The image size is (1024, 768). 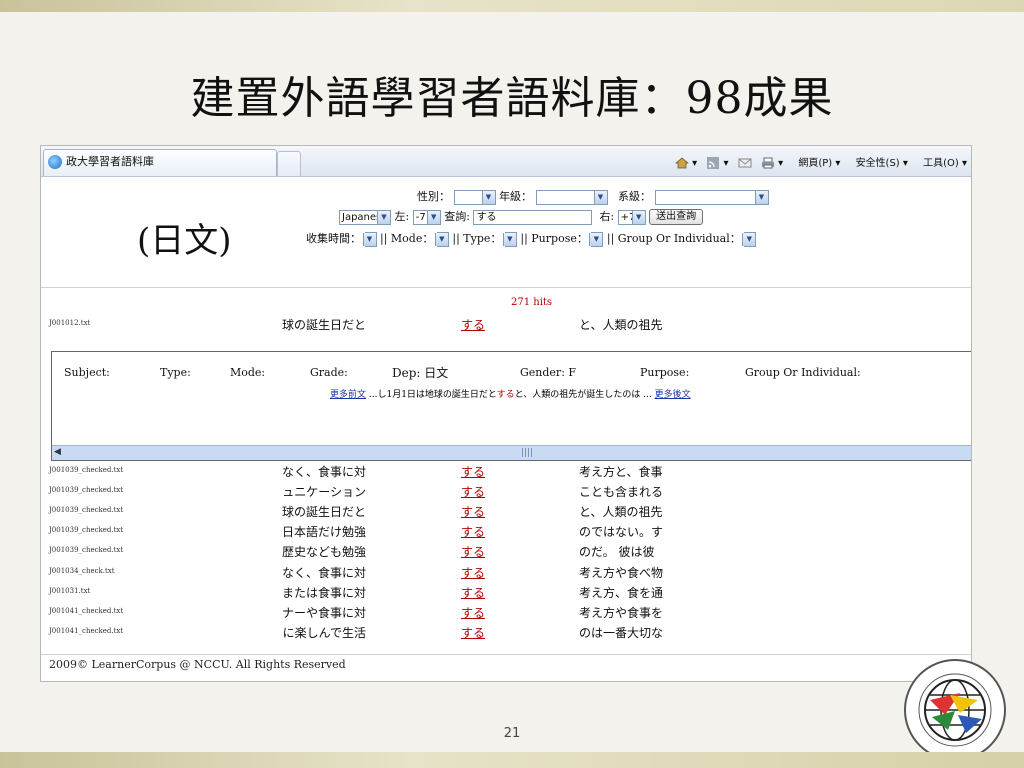 I want to click on query-input: する, so click(x=533, y=217).